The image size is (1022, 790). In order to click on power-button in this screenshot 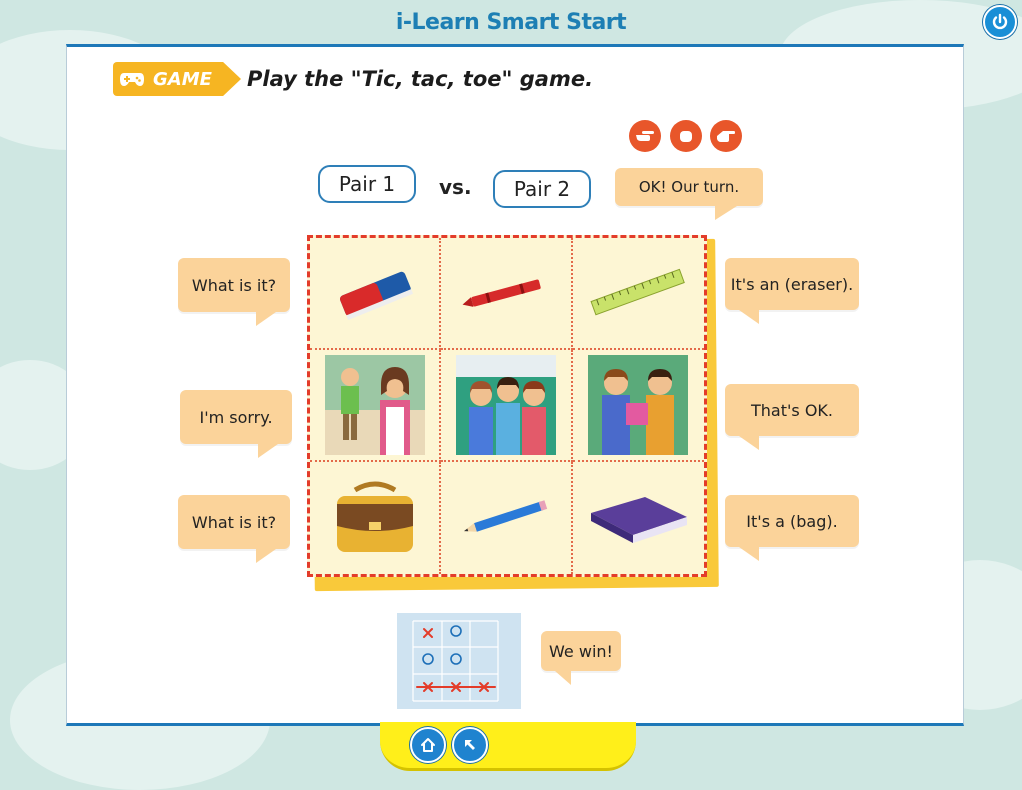, I will do `click(1000, 22)`.